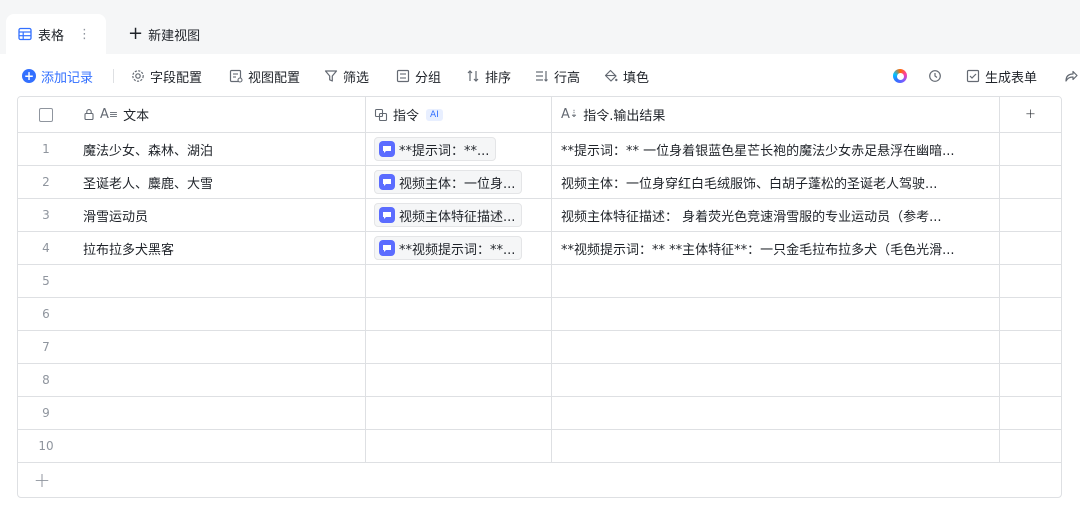 This screenshot has height=510, width=1080. What do you see at coordinates (46, 248) in the screenshot?
I see `row-index: 4` at bounding box center [46, 248].